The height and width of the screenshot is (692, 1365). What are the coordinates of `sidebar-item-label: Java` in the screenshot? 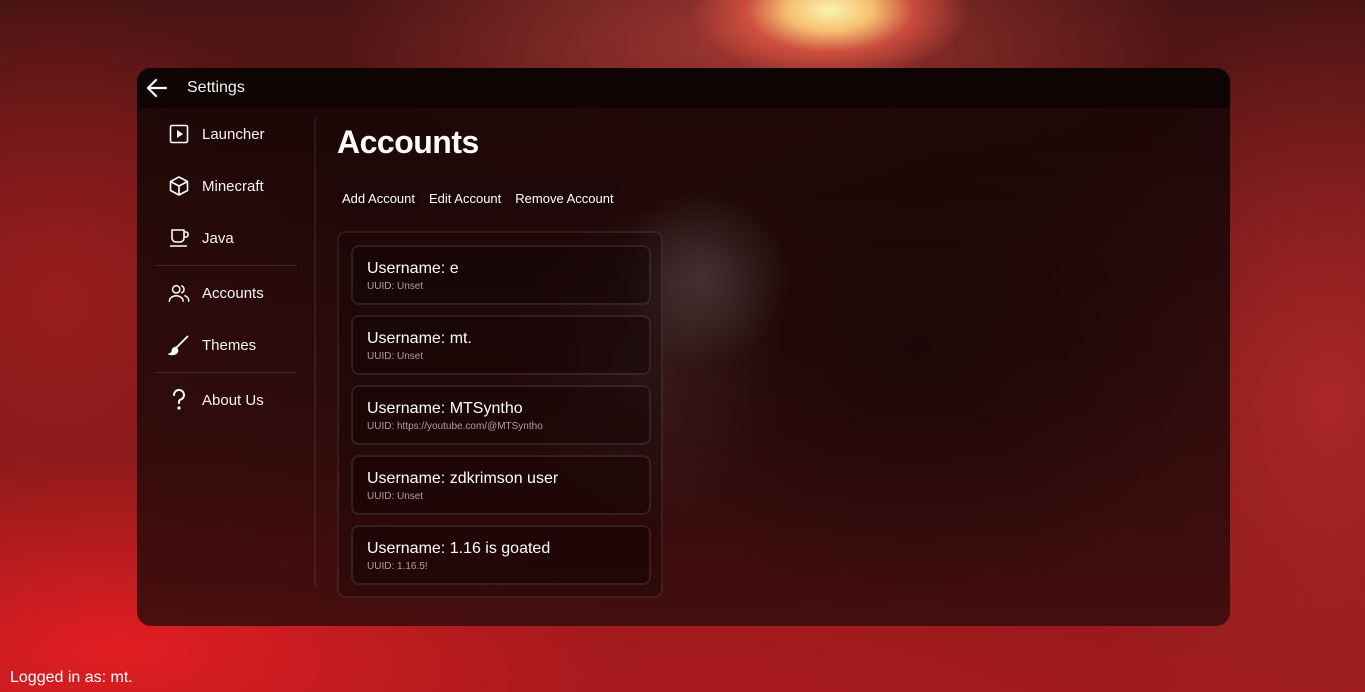 It's located at (218, 238).